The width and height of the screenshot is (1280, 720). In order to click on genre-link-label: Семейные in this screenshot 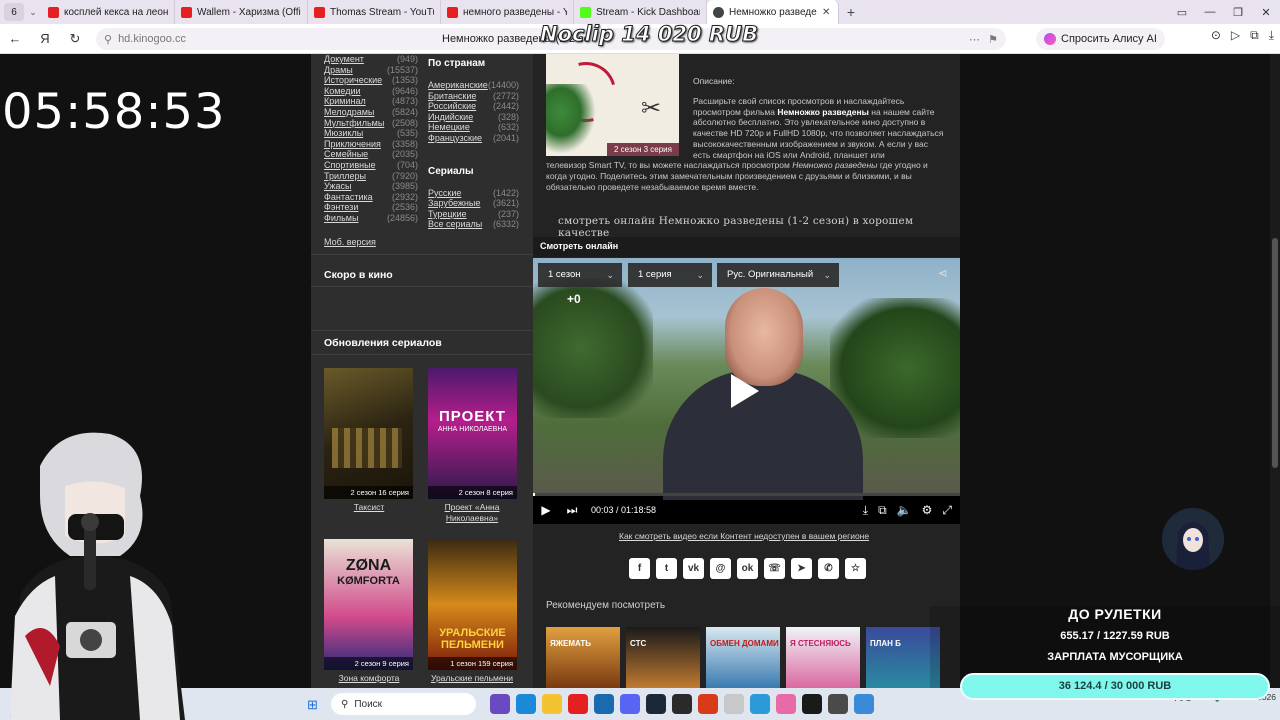, I will do `click(346, 154)`.